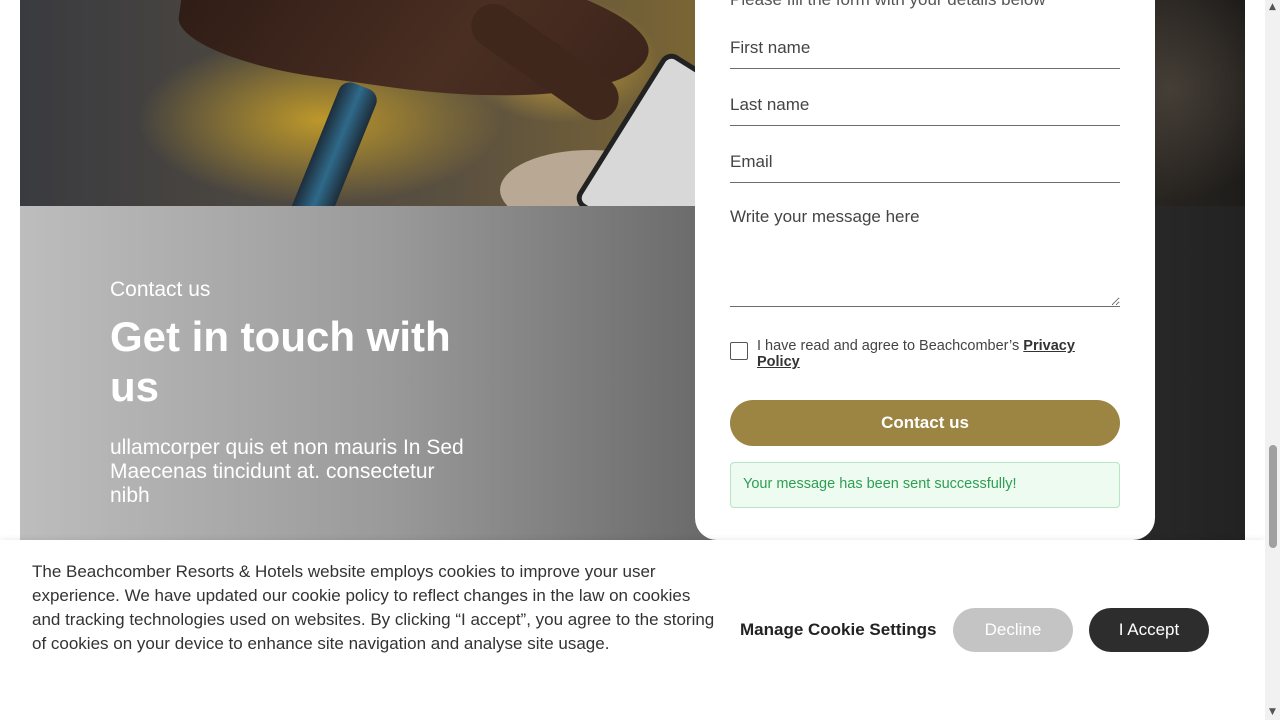  What do you see at coordinates (739, 351) in the screenshot?
I see `privacy-checkbox` at bounding box center [739, 351].